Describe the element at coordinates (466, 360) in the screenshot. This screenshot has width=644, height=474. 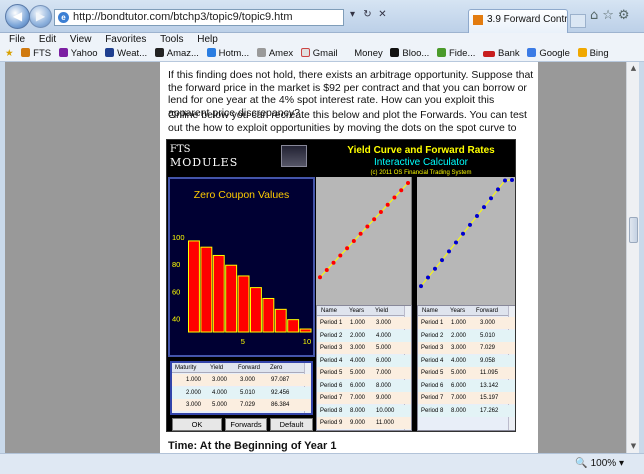
I see `forward-table-row: Period 4 4.000 9.058` at that location.